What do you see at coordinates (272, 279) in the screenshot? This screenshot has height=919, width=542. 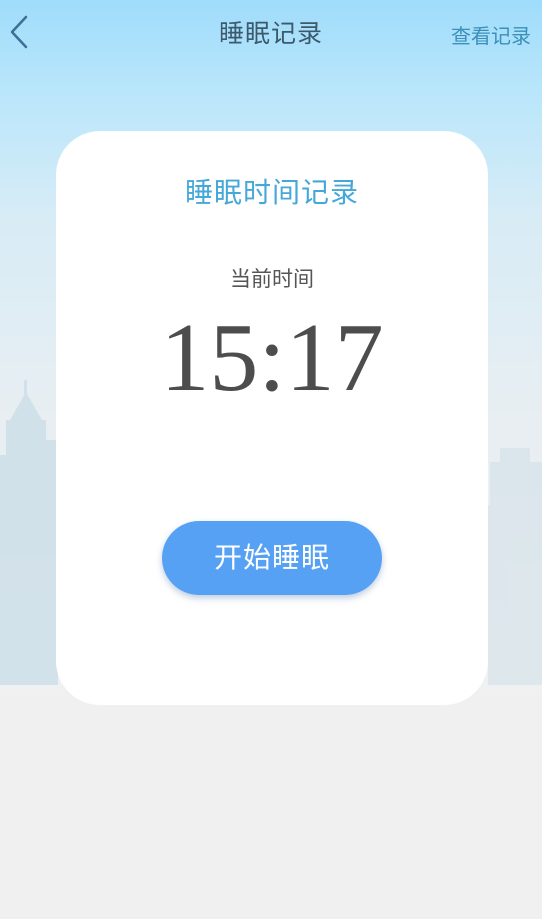 I see `current-time-label: 当前时间` at bounding box center [272, 279].